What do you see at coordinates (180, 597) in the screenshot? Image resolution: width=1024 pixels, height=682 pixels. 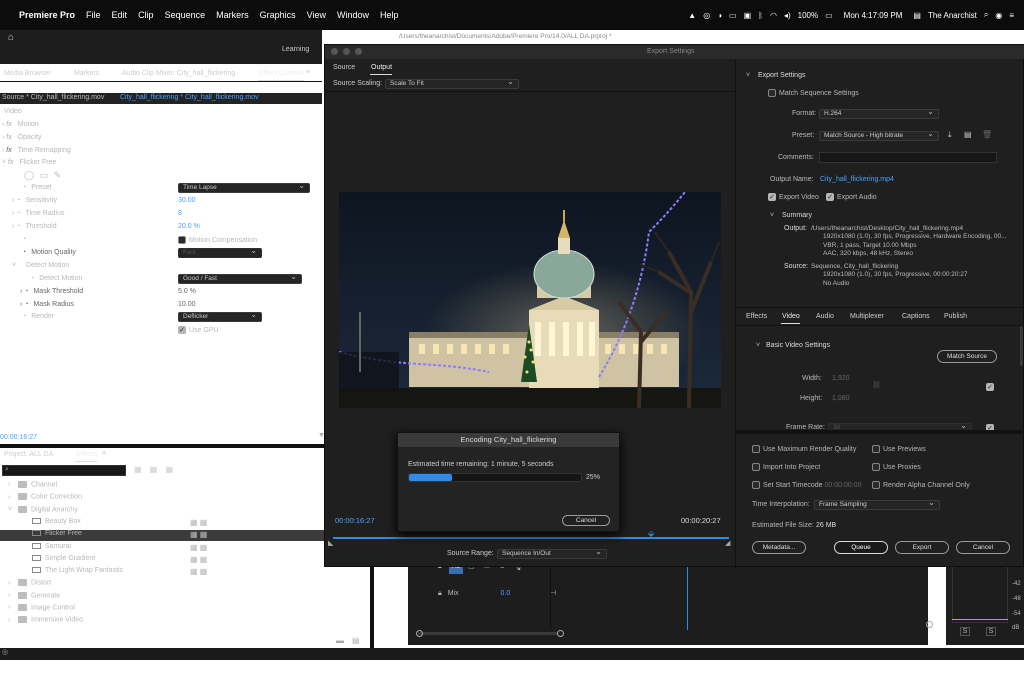 I see `effects-folder: › Generate` at bounding box center [180, 597].